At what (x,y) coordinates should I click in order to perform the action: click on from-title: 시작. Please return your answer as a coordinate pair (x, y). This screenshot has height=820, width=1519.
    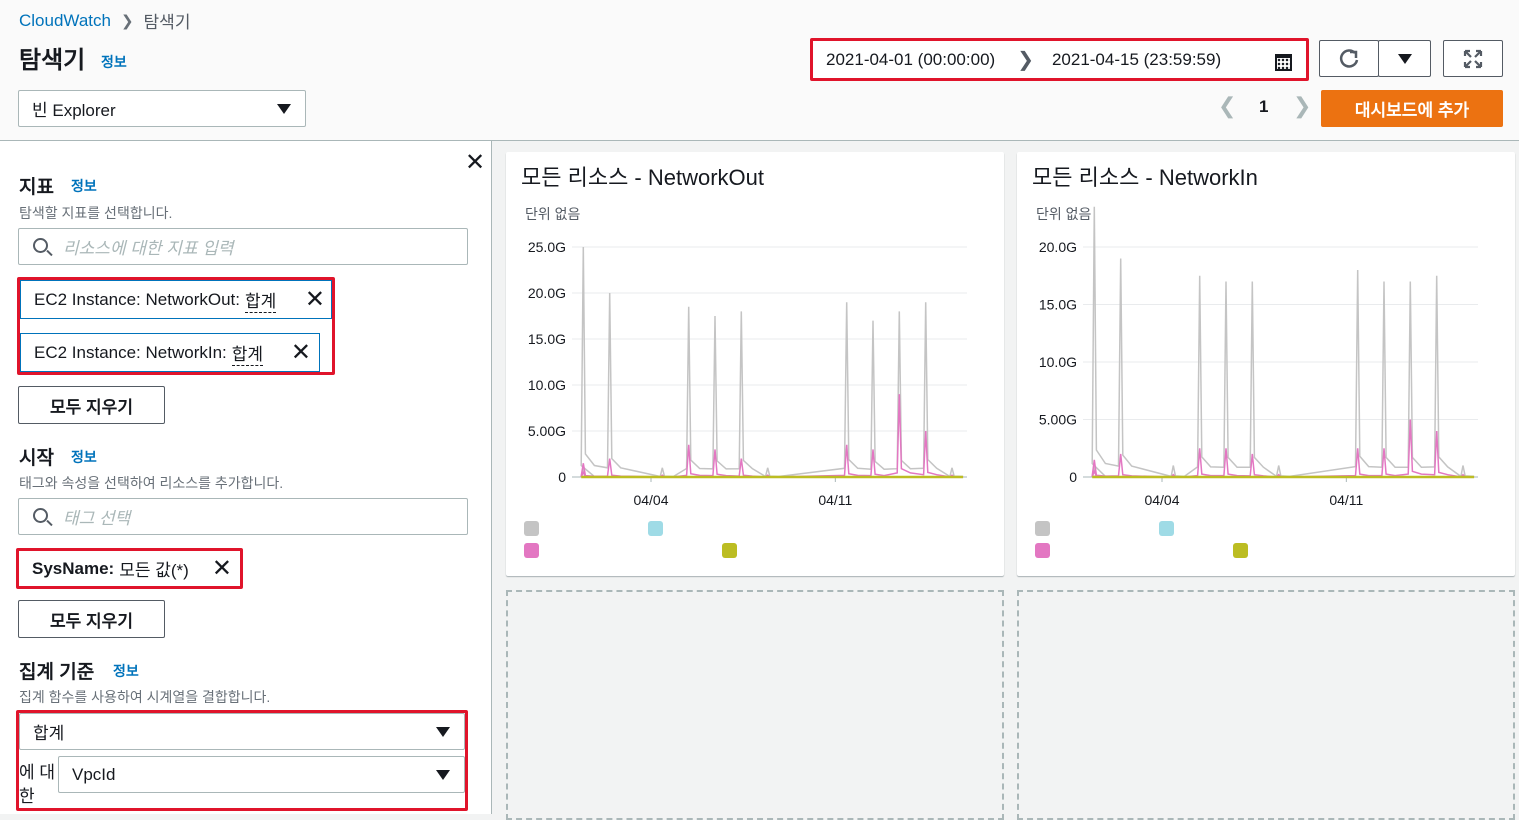
    Looking at the image, I should click on (36, 458).